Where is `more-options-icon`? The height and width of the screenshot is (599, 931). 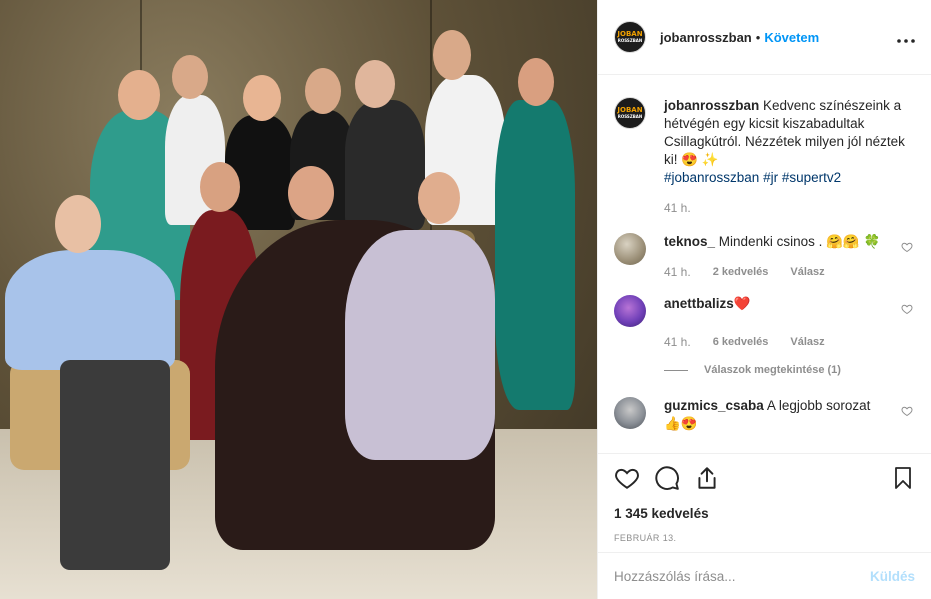
more-options-icon is located at coordinates (906, 37).